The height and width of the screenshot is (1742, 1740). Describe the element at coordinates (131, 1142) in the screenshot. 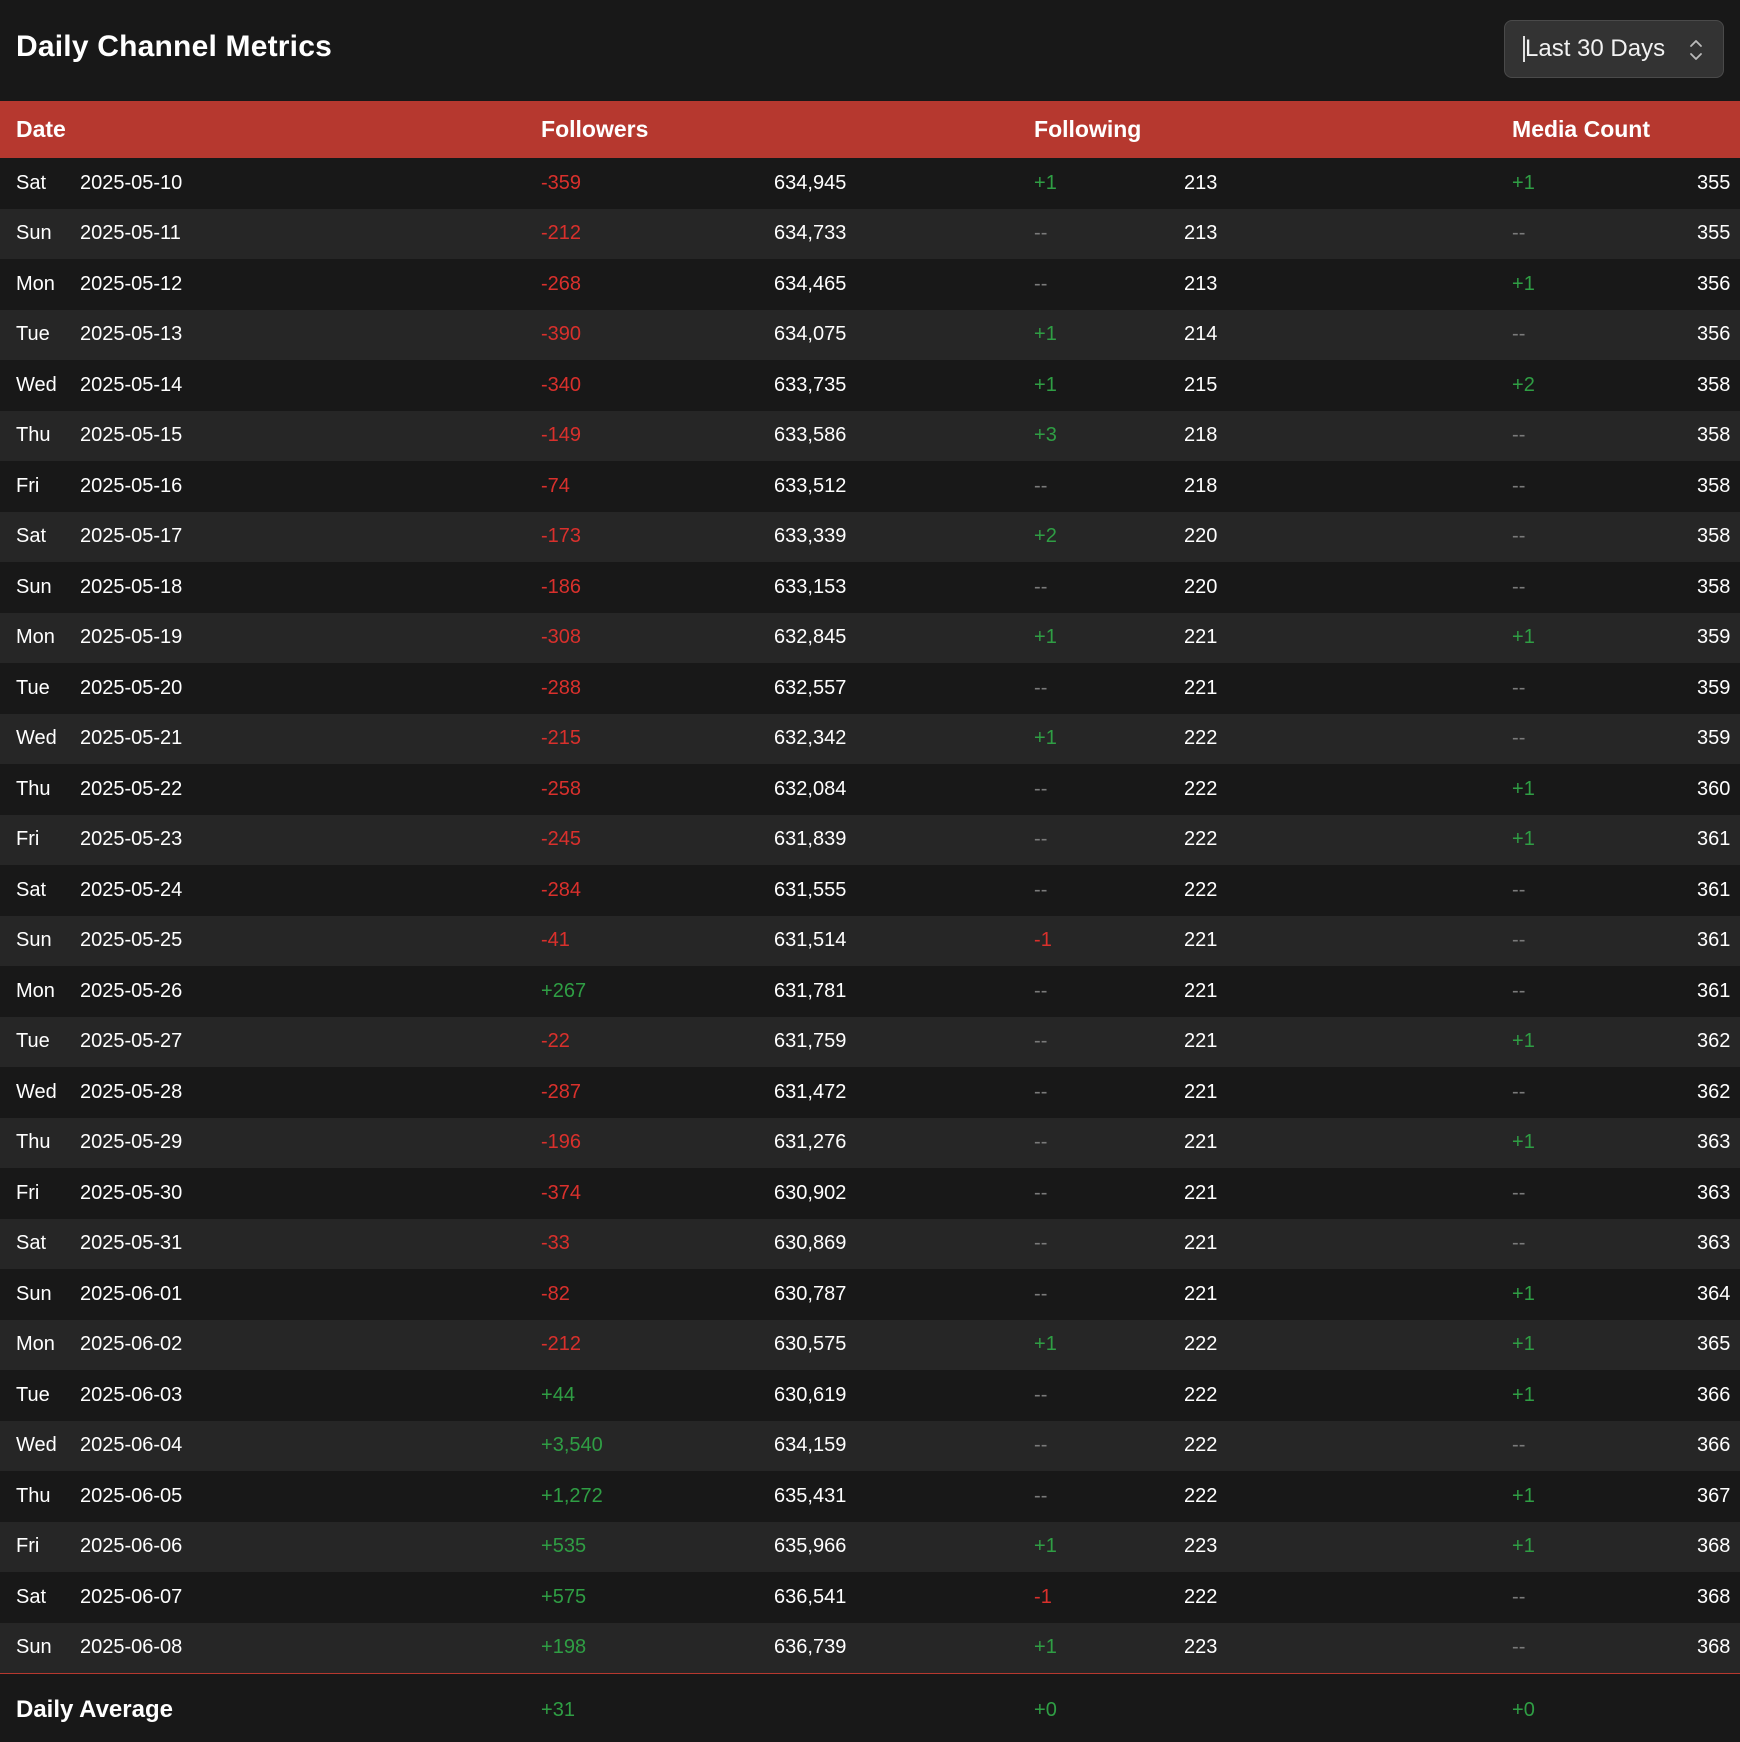

I see `date-cell: 2025-05-29` at that location.